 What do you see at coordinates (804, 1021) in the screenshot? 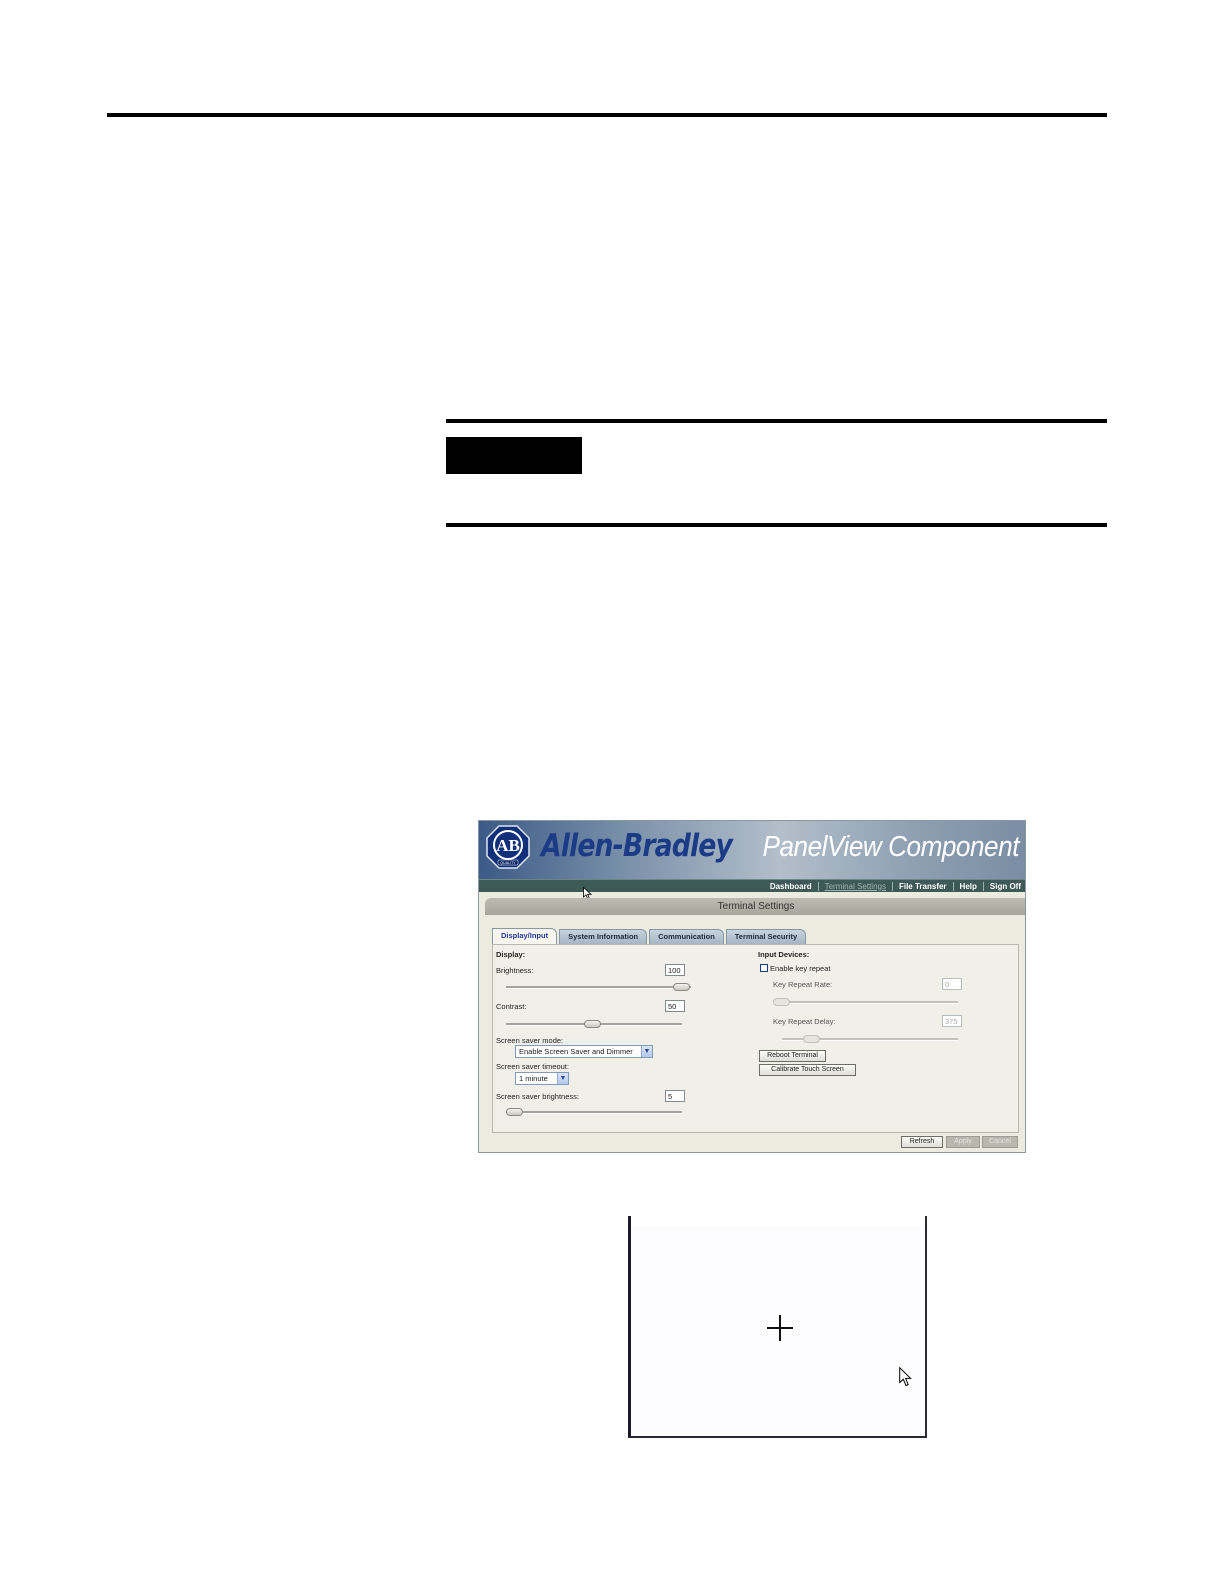
I see `key-repeat-delay-label: Key Repeat Delay:` at bounding box center [804, 1021].